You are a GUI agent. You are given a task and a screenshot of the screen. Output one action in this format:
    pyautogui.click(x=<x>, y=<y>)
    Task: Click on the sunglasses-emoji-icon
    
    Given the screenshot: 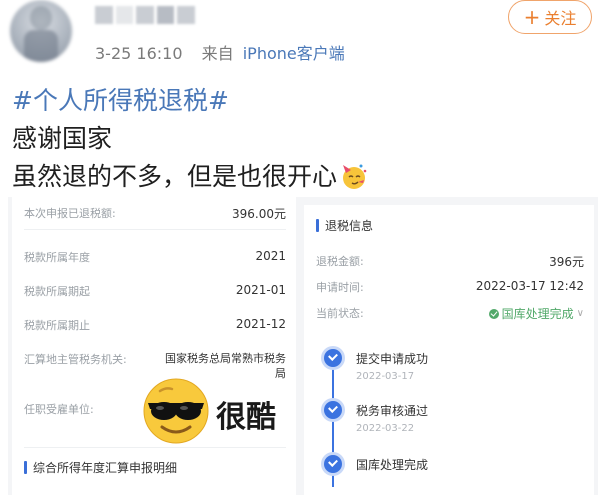 What is the action you would take?
    pyautogui.click(x=176, y=411)
    